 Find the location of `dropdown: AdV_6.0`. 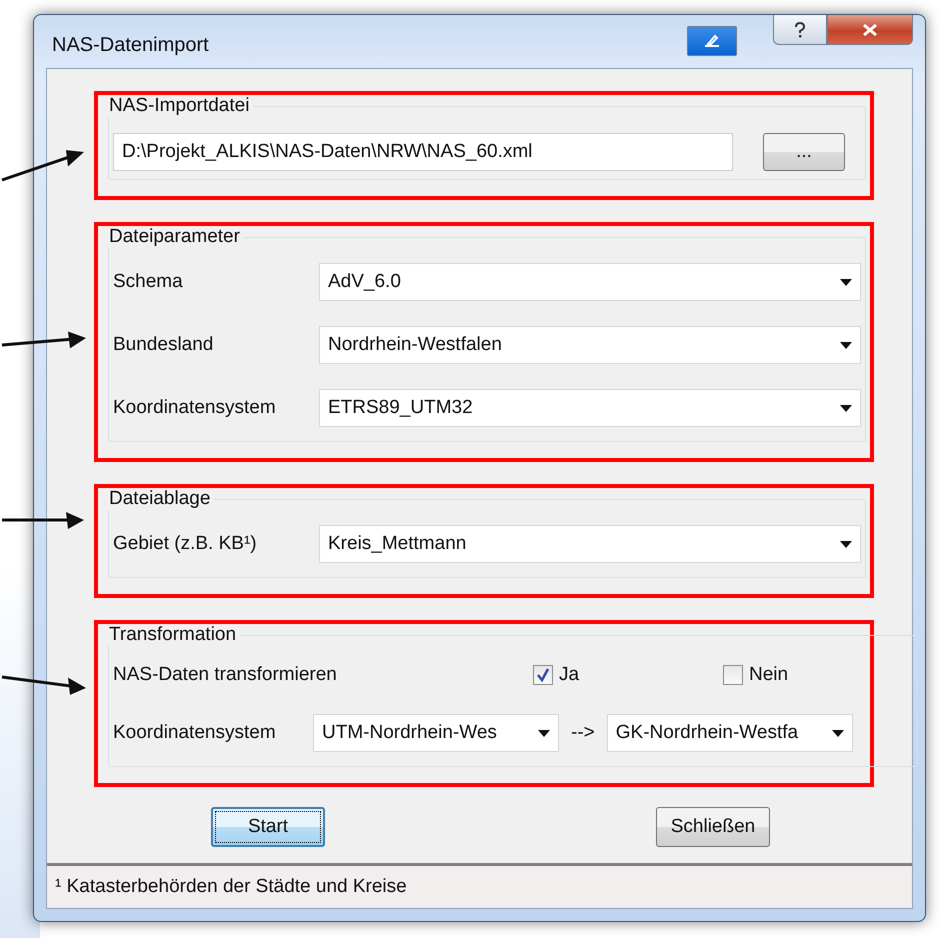

dropdown: AdV_6.0 is located at coordinates (590, 282).